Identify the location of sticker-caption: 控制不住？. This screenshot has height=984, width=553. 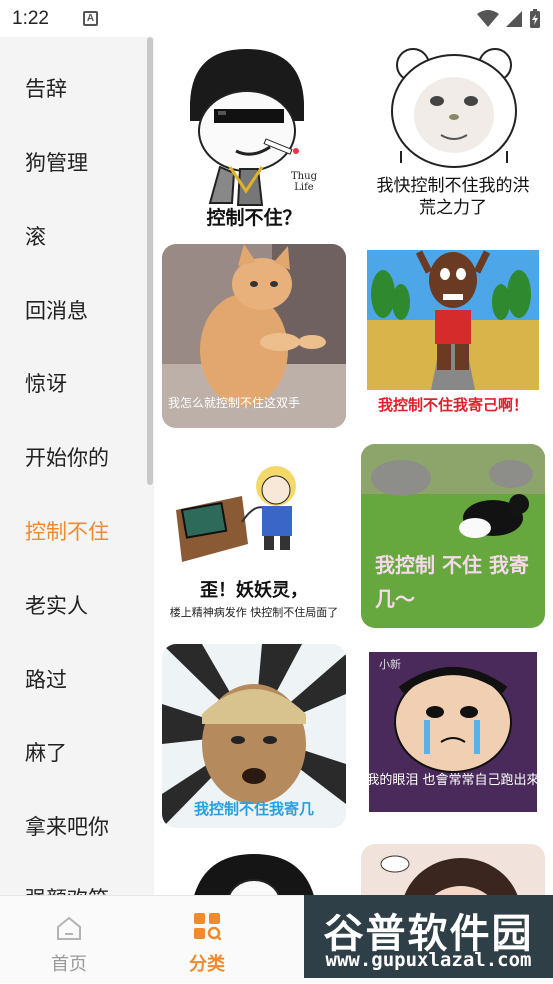
(254, 217).